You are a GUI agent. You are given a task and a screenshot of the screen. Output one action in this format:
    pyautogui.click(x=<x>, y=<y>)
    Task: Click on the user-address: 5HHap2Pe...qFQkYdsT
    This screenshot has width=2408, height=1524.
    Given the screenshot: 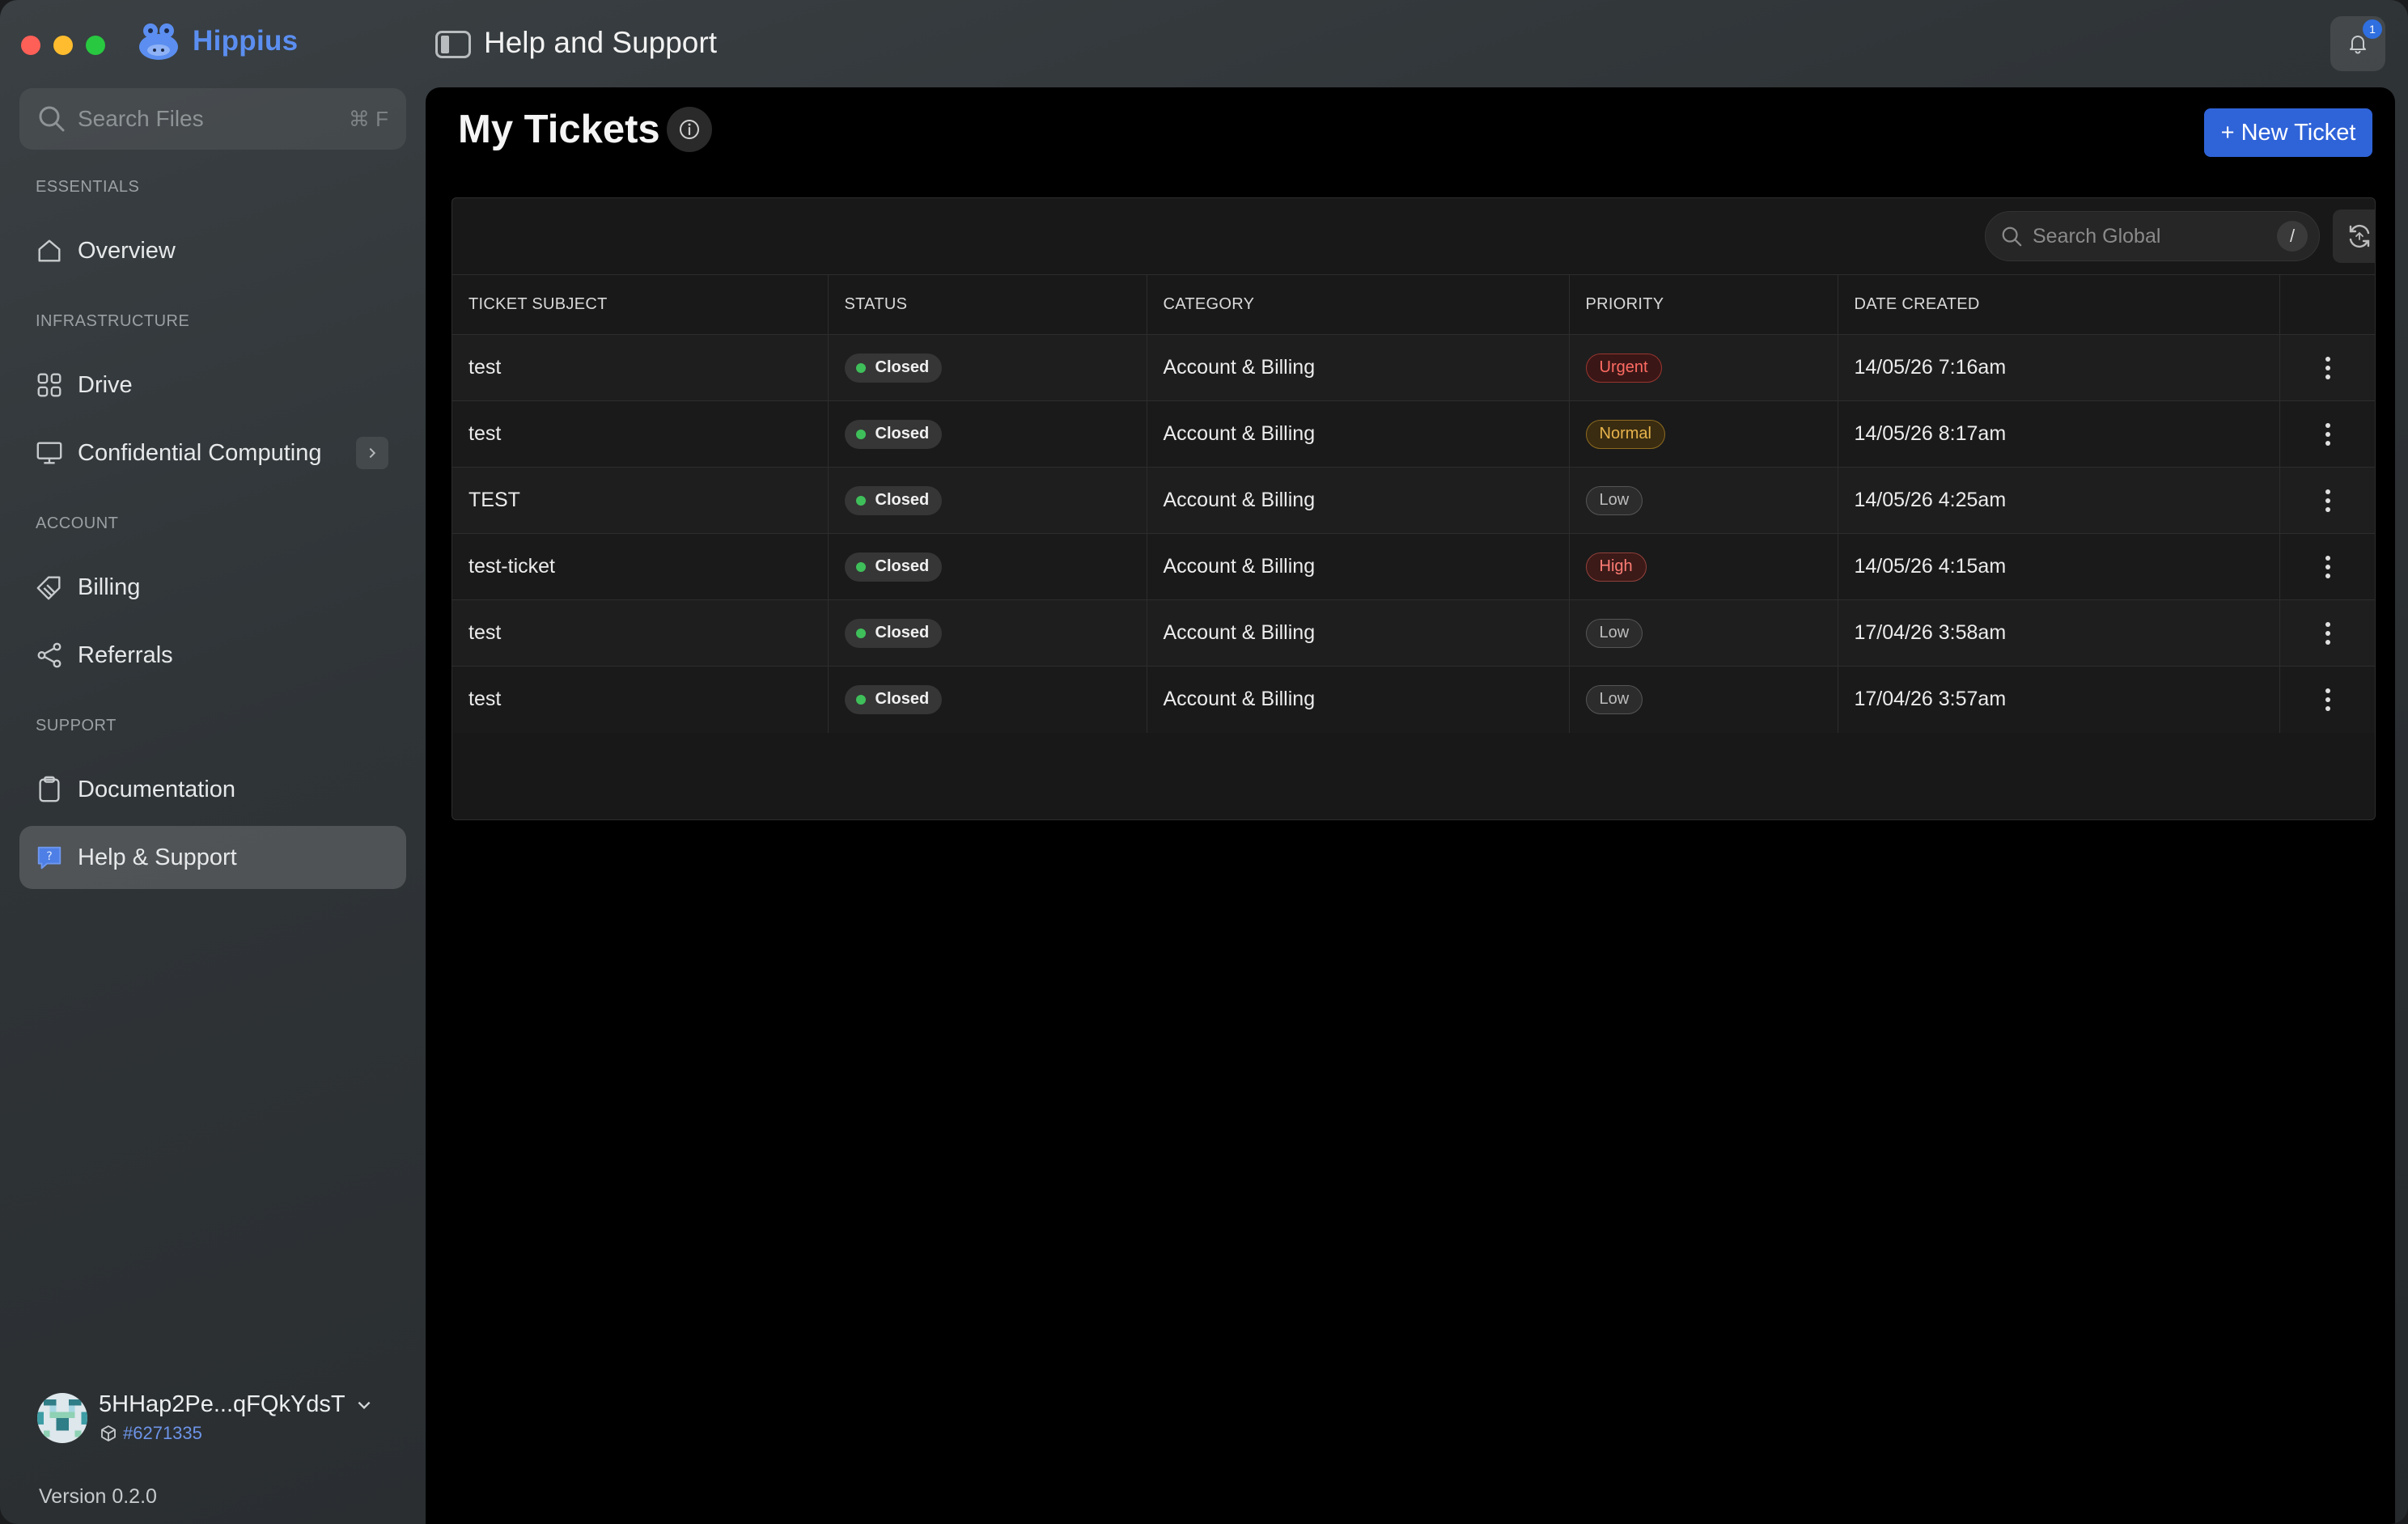 What is the action you would take?
    pyautogui.click(x=222, y=1404)
    